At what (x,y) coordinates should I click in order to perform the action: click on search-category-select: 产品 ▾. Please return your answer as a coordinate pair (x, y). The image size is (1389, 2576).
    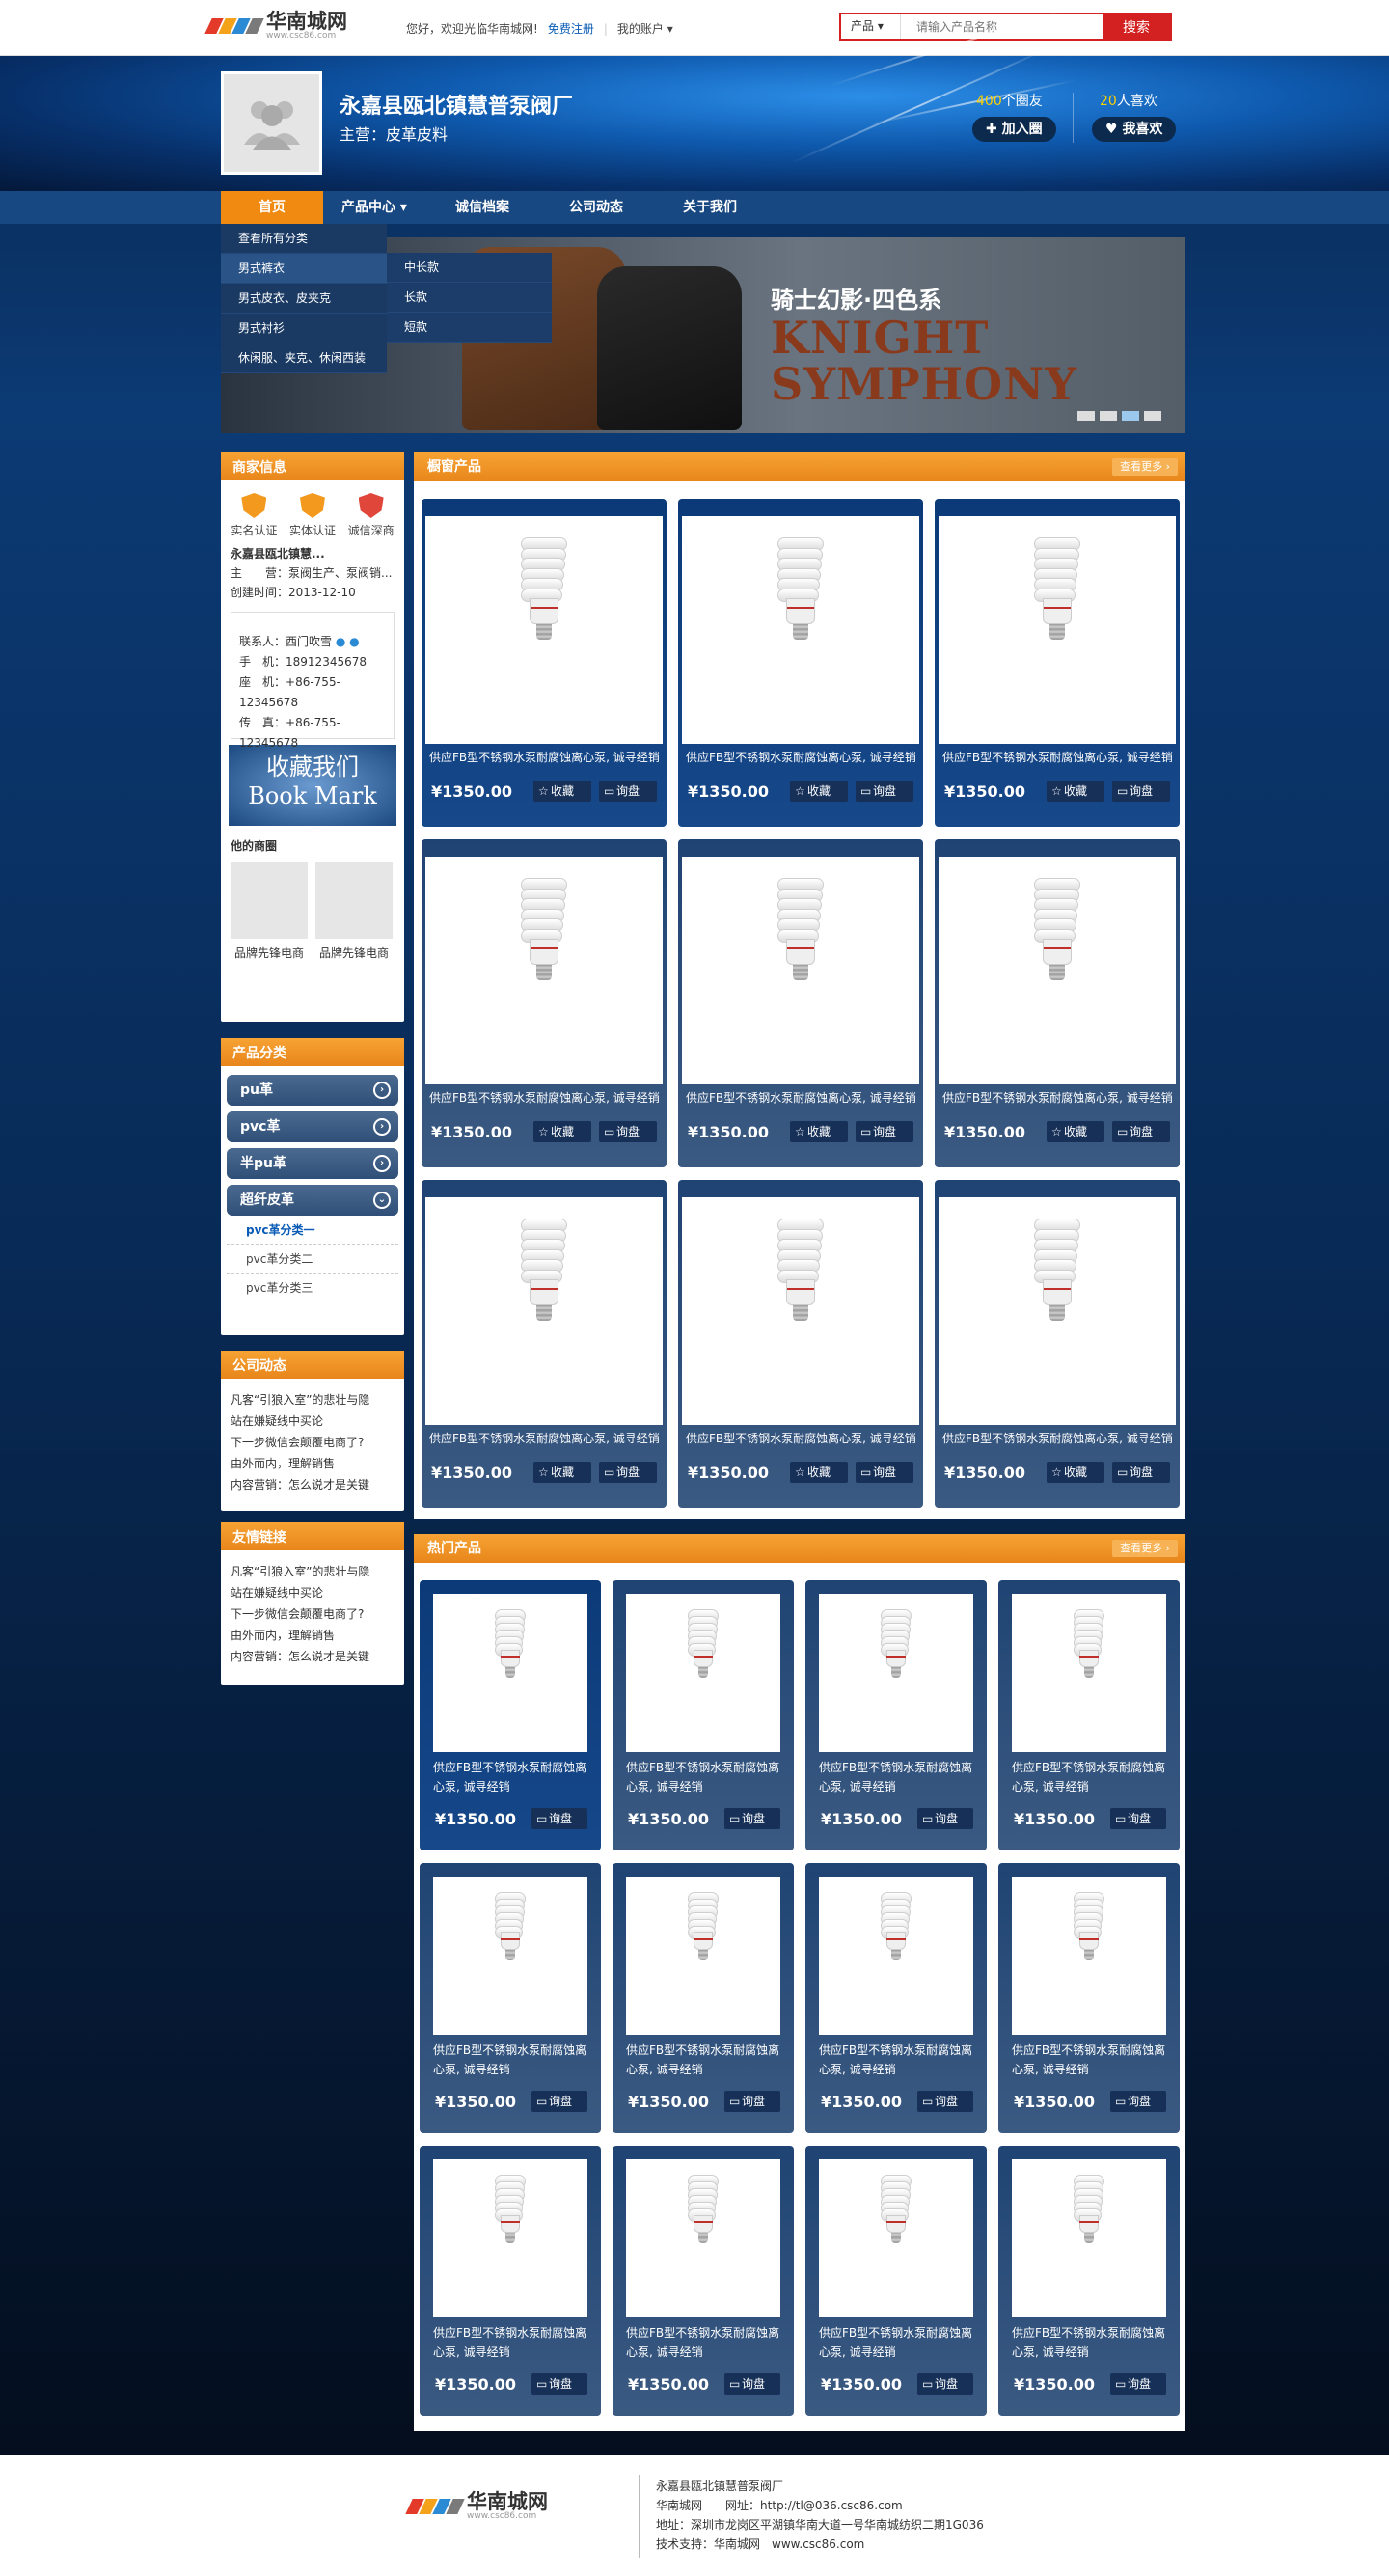
    Looking at the image, I should click on (871, 26).